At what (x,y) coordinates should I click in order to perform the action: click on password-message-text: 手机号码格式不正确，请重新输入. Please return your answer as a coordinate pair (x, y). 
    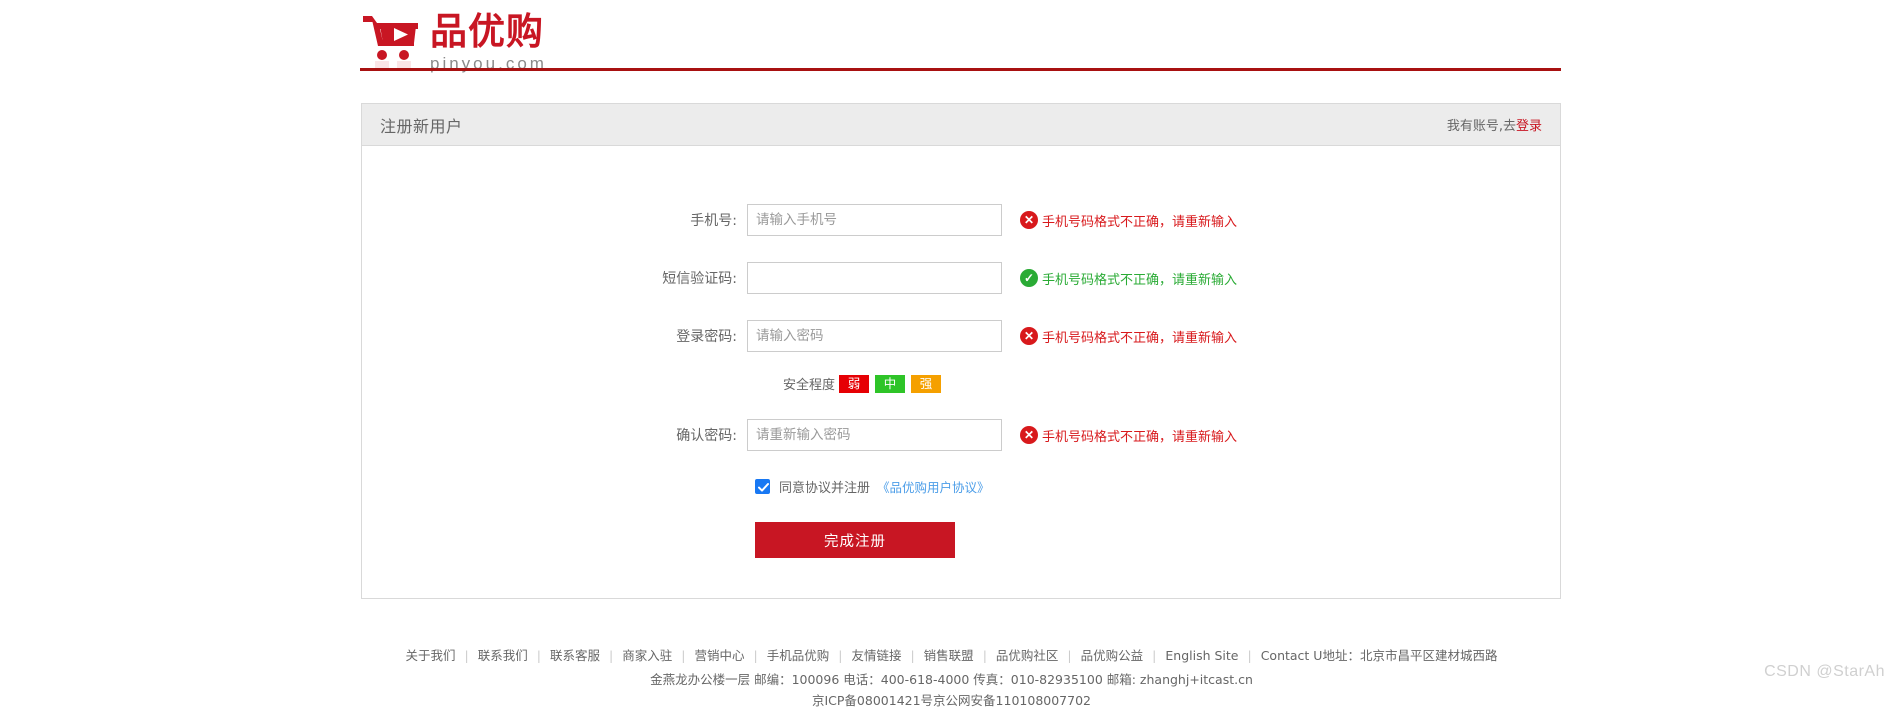
    Looking at the image, I should click on (1140, 338).